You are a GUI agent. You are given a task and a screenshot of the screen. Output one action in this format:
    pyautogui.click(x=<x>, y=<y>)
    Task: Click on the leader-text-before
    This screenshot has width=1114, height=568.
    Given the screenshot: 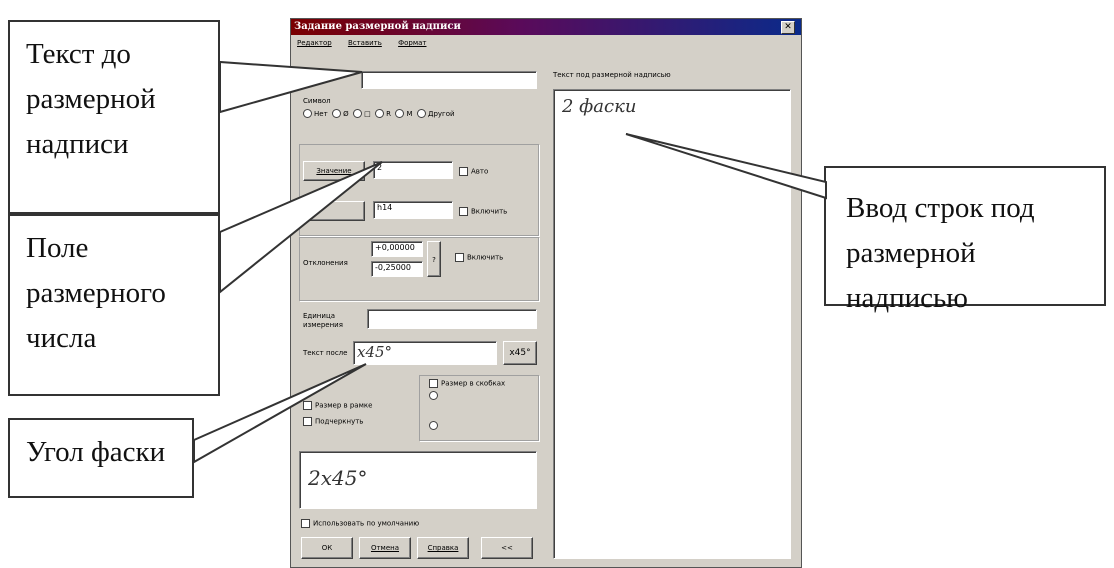 What is the action you would take?
    pyautogui.click(x=291, y=87)
    